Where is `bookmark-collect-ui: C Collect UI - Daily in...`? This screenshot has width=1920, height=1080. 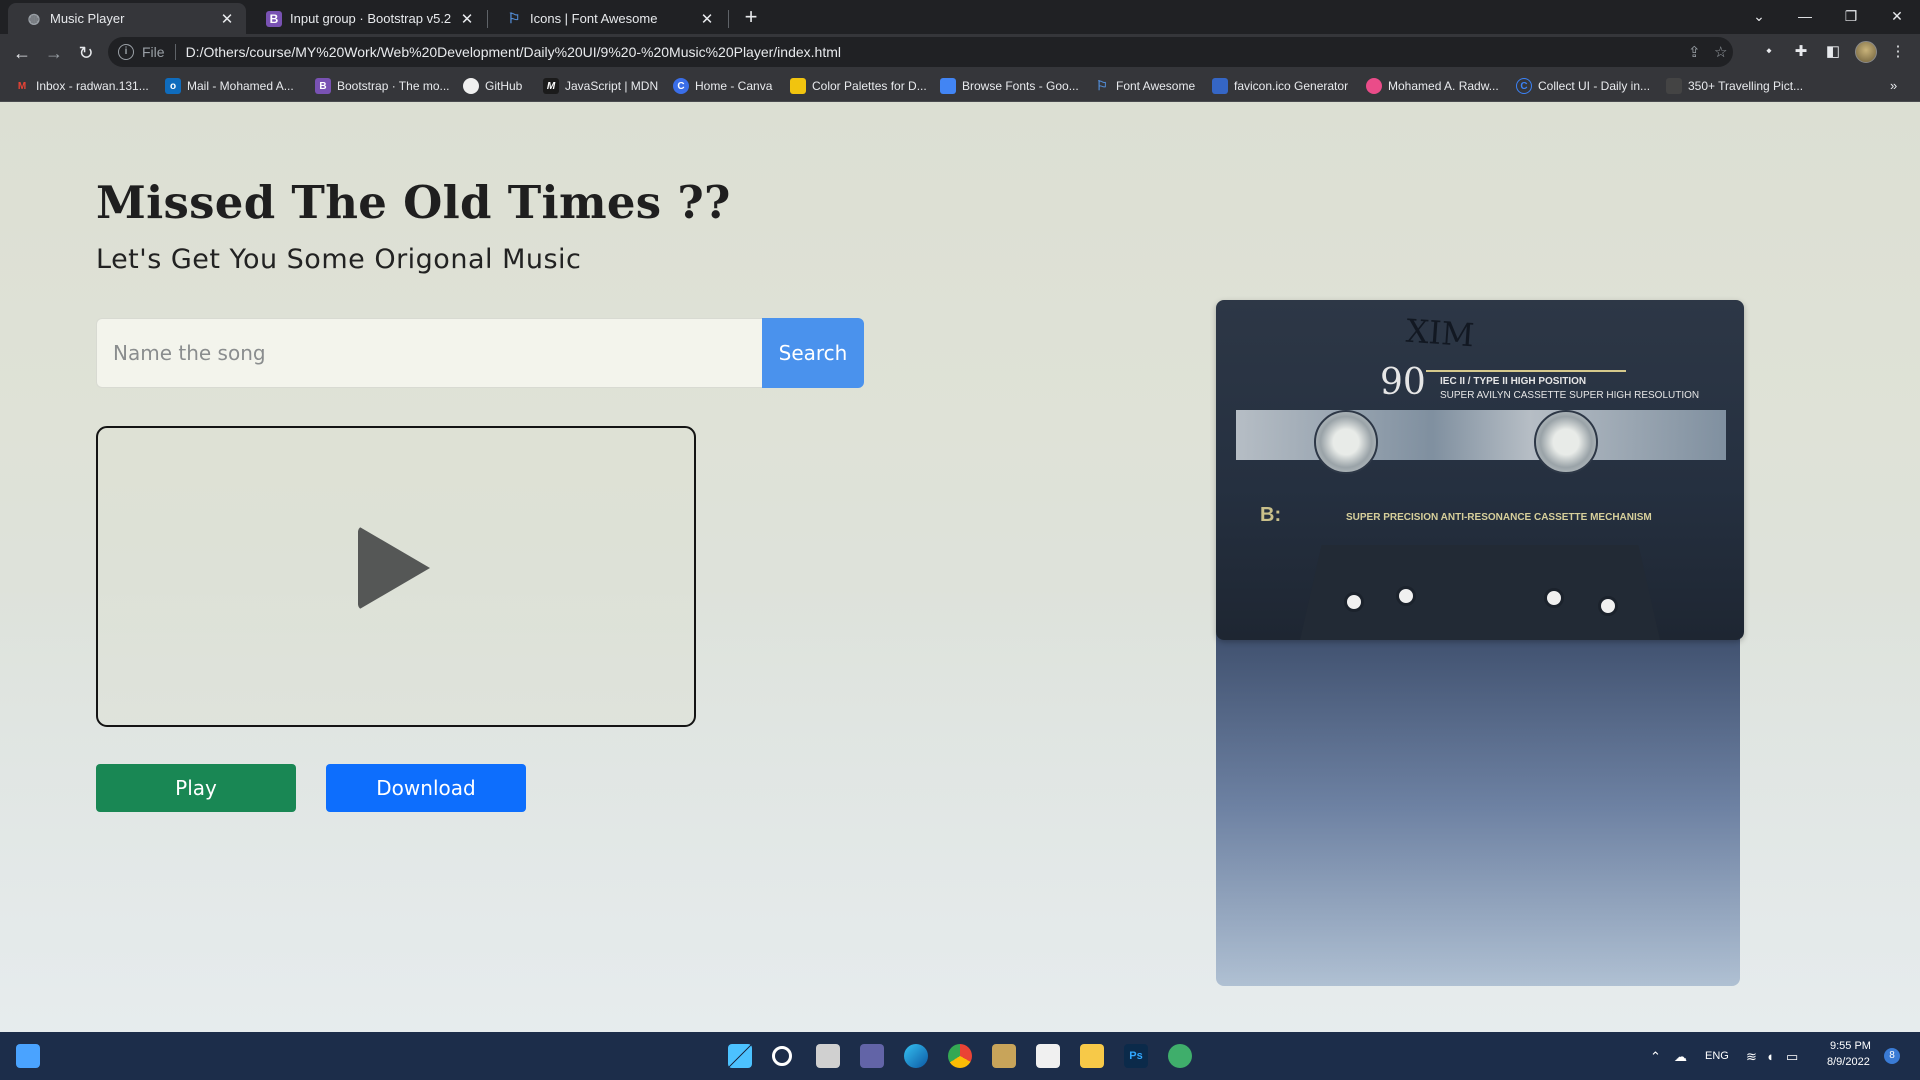
bookmark-collect-ui: C Collect UI - Daily in... is located at coordinates (1583, 86).